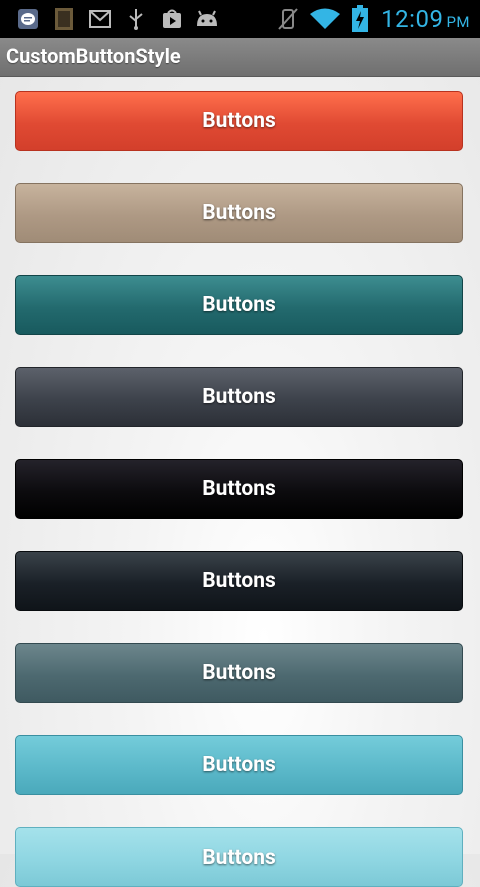 The height and width of the screenshot is (887, 480). I want to click on custom-button-4: Buttons, so click(239, 397).